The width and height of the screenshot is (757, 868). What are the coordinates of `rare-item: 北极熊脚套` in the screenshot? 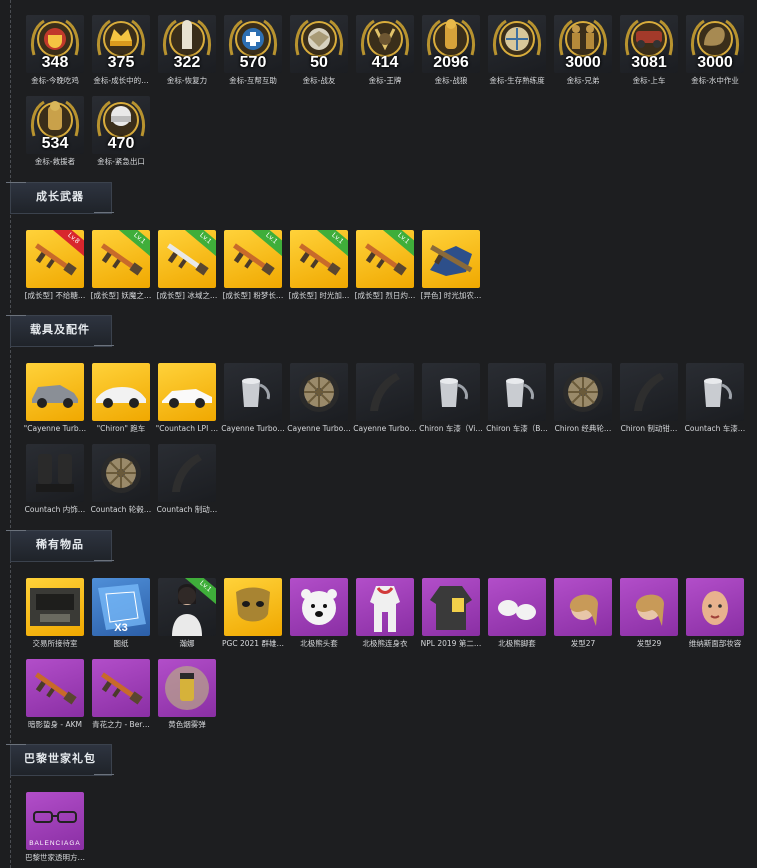 It's located at (517, 613).